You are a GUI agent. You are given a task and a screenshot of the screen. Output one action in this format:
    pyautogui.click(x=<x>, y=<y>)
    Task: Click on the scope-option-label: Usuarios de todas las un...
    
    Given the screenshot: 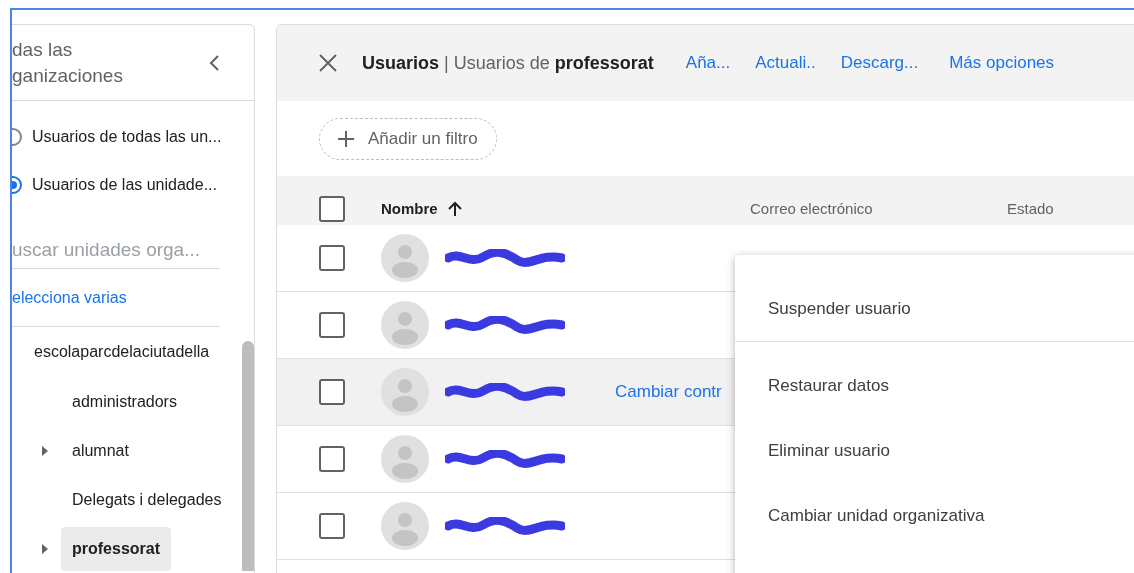 What is the action you would take?
    pyautogui.click(x=127, y=137)
    